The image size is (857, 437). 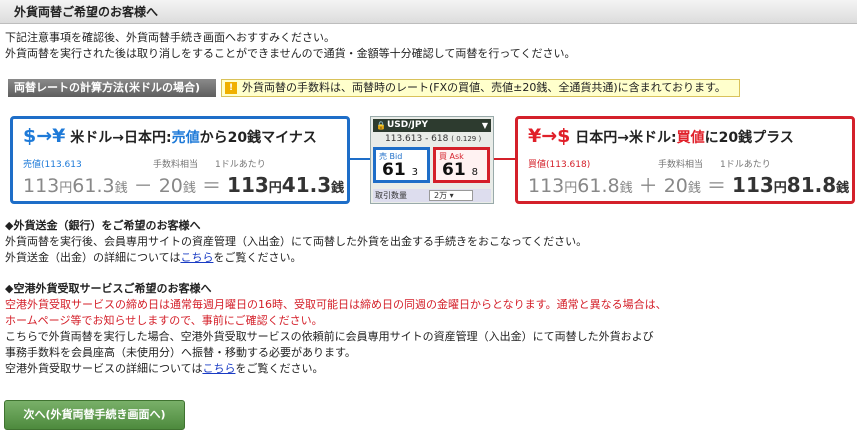 What do you see at coordinates (391, 195) in the screenshot?
I see `quantity-label: 取引数量` at bounding box center [391, 195].